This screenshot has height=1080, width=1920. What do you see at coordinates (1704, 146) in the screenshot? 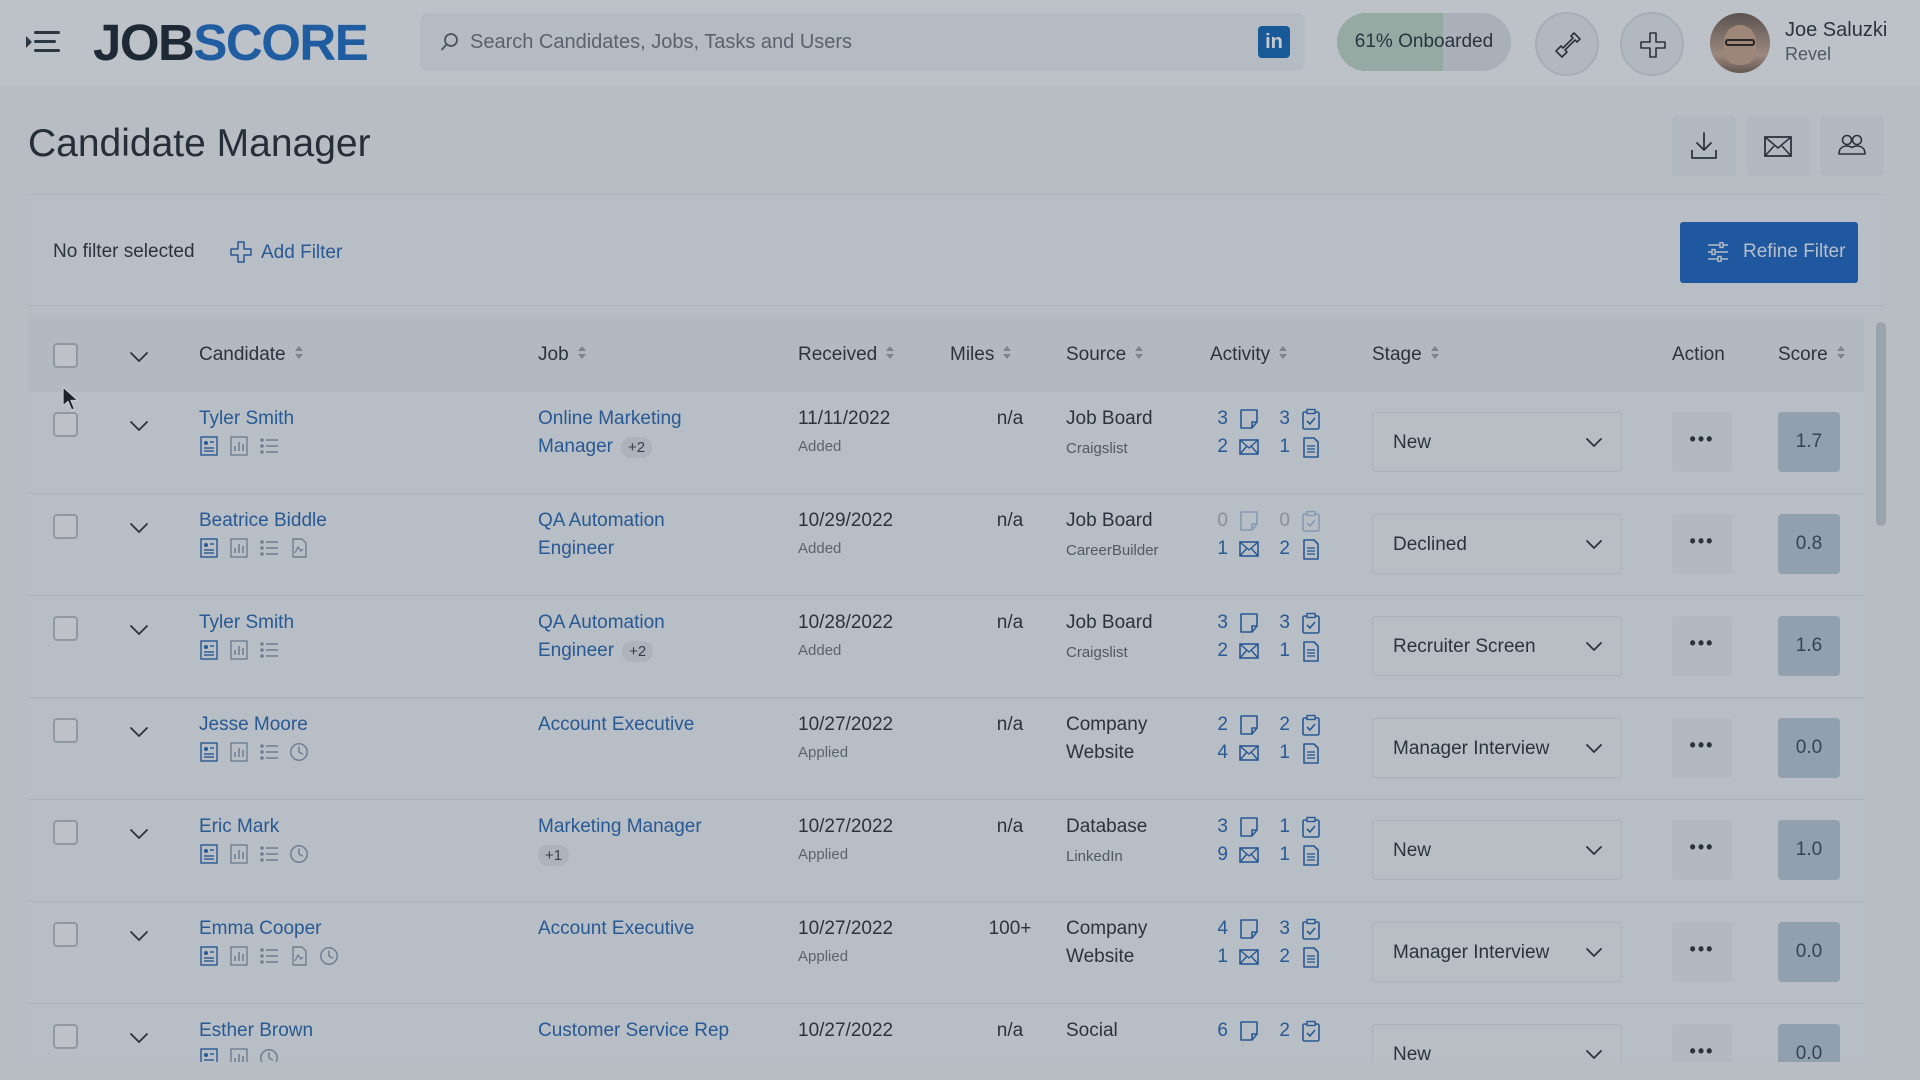
I see `export-button` at bounding box center [1704, 146].